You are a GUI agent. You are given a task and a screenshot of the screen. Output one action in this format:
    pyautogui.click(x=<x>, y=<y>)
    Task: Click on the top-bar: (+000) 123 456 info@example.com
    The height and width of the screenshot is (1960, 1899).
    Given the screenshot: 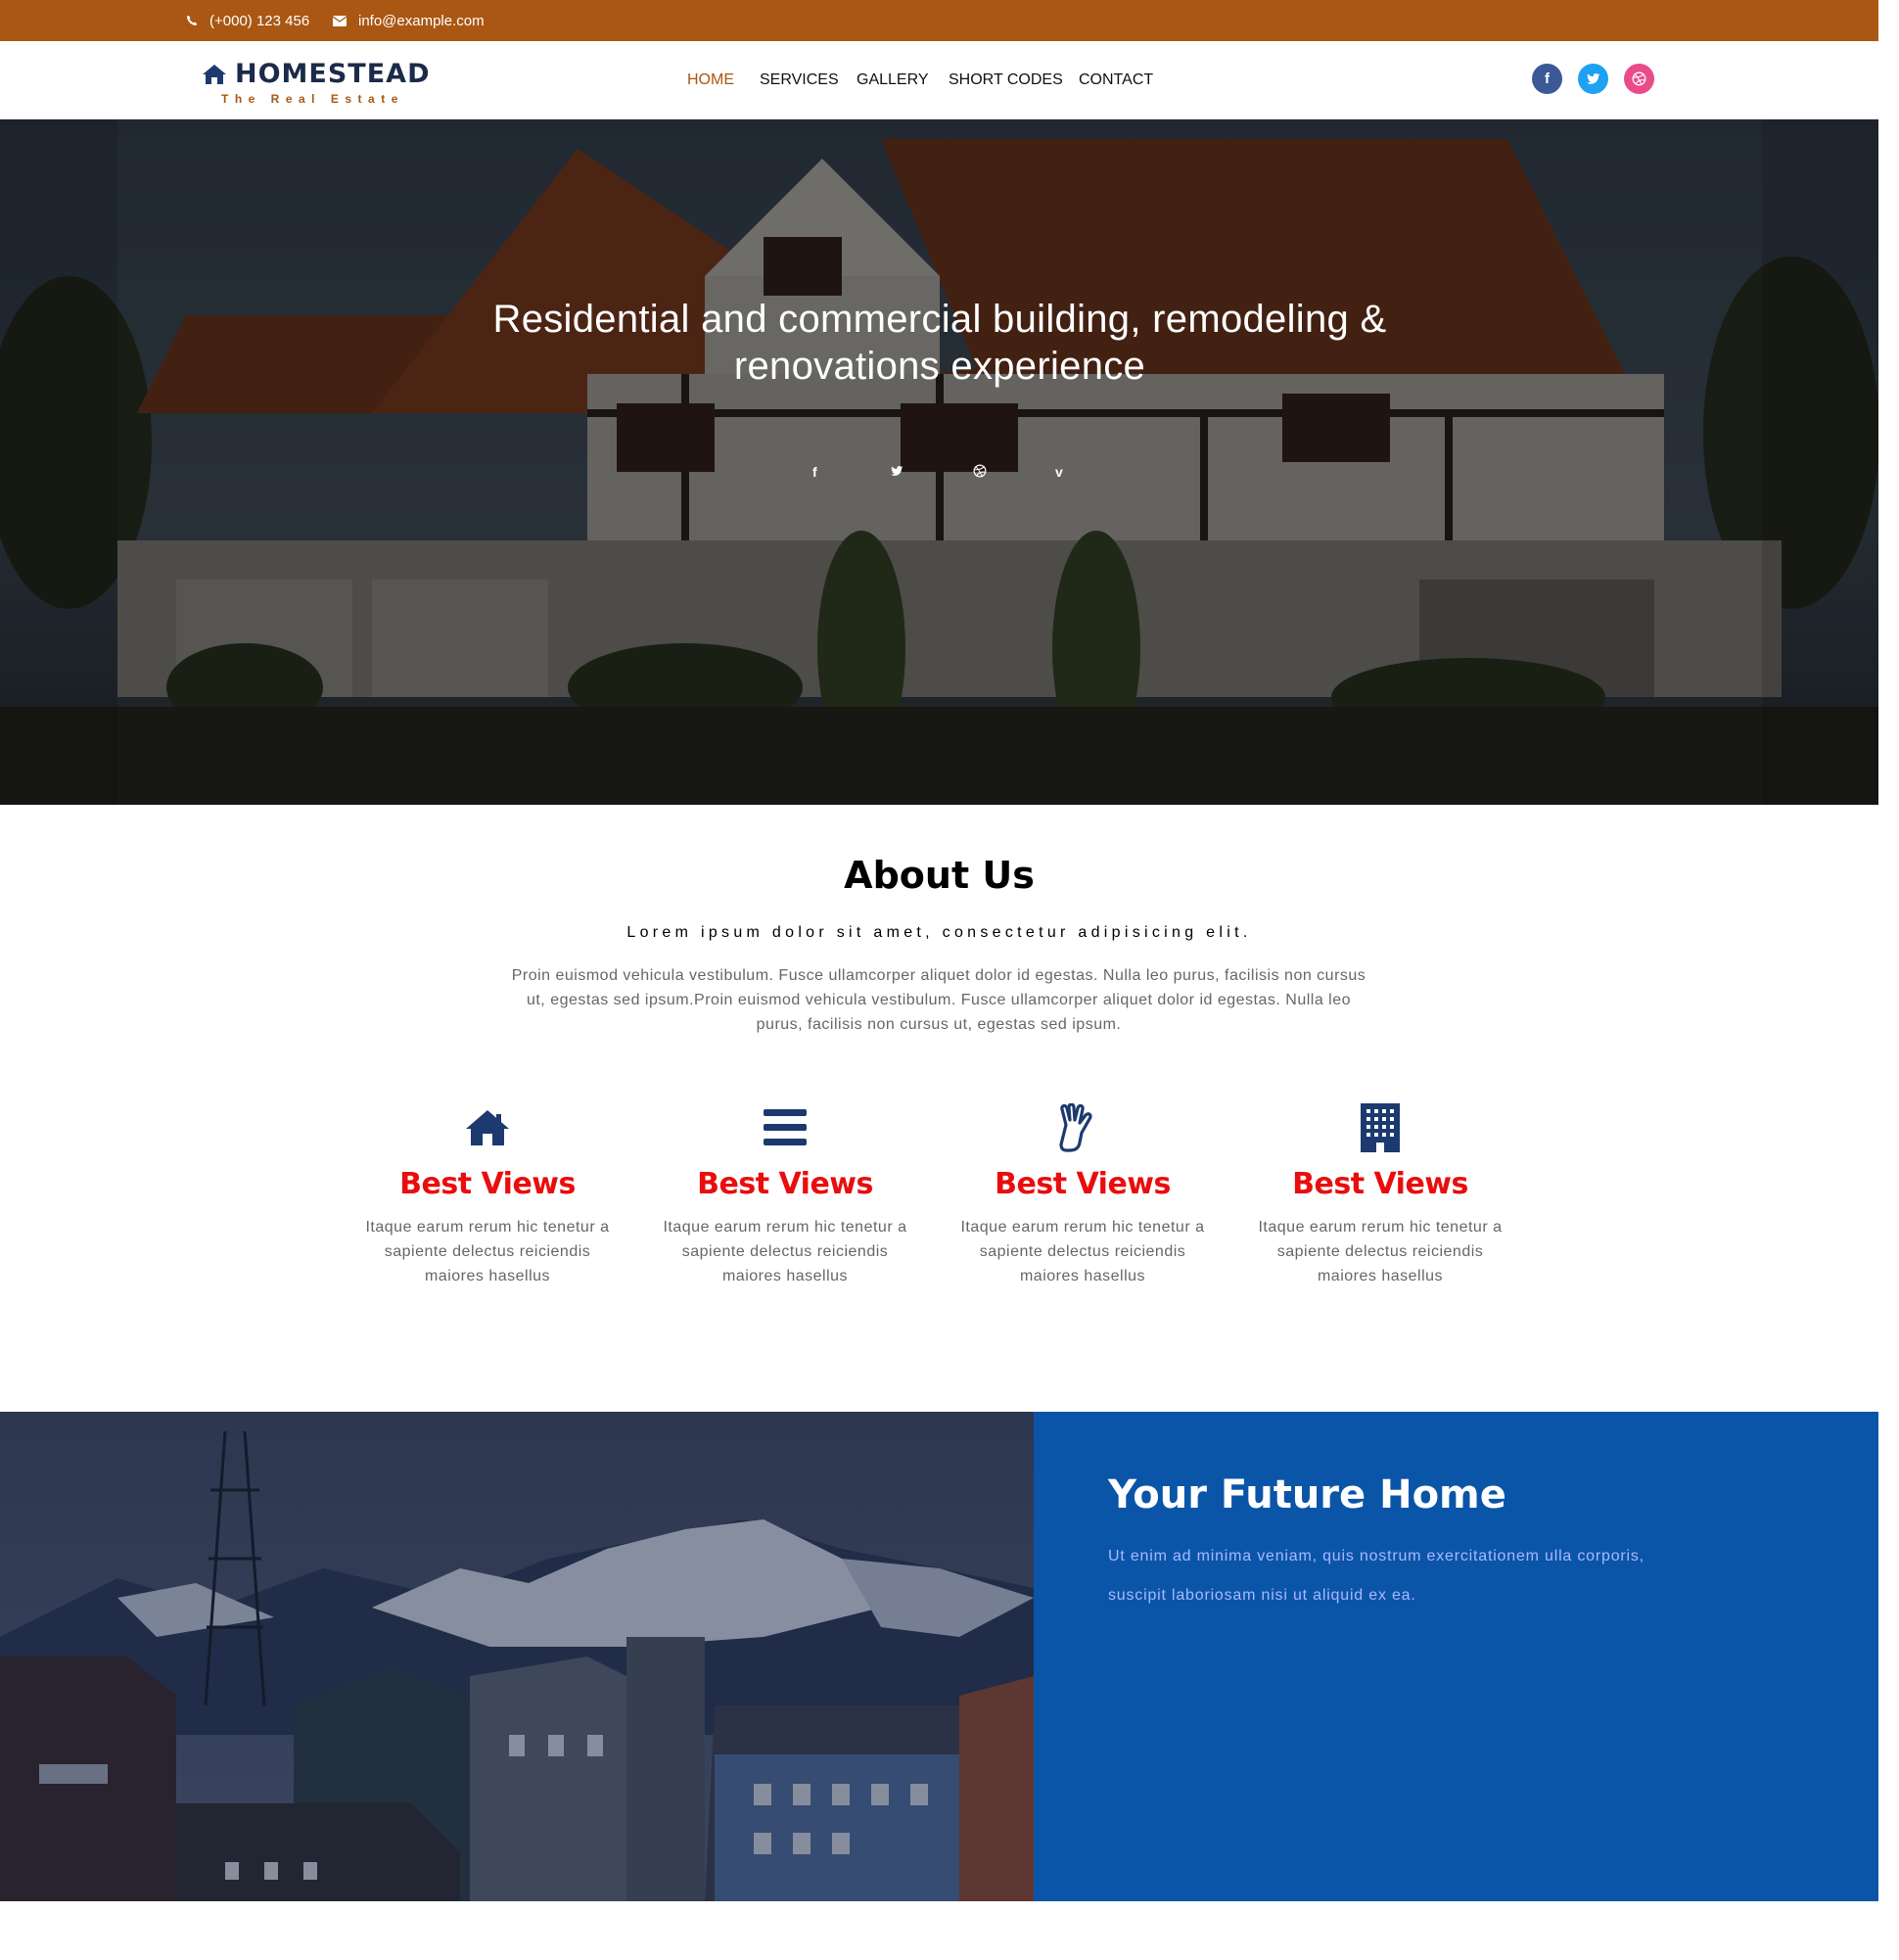 What is the action you would take?
    pyautogui.click(x=939, y=20)
    